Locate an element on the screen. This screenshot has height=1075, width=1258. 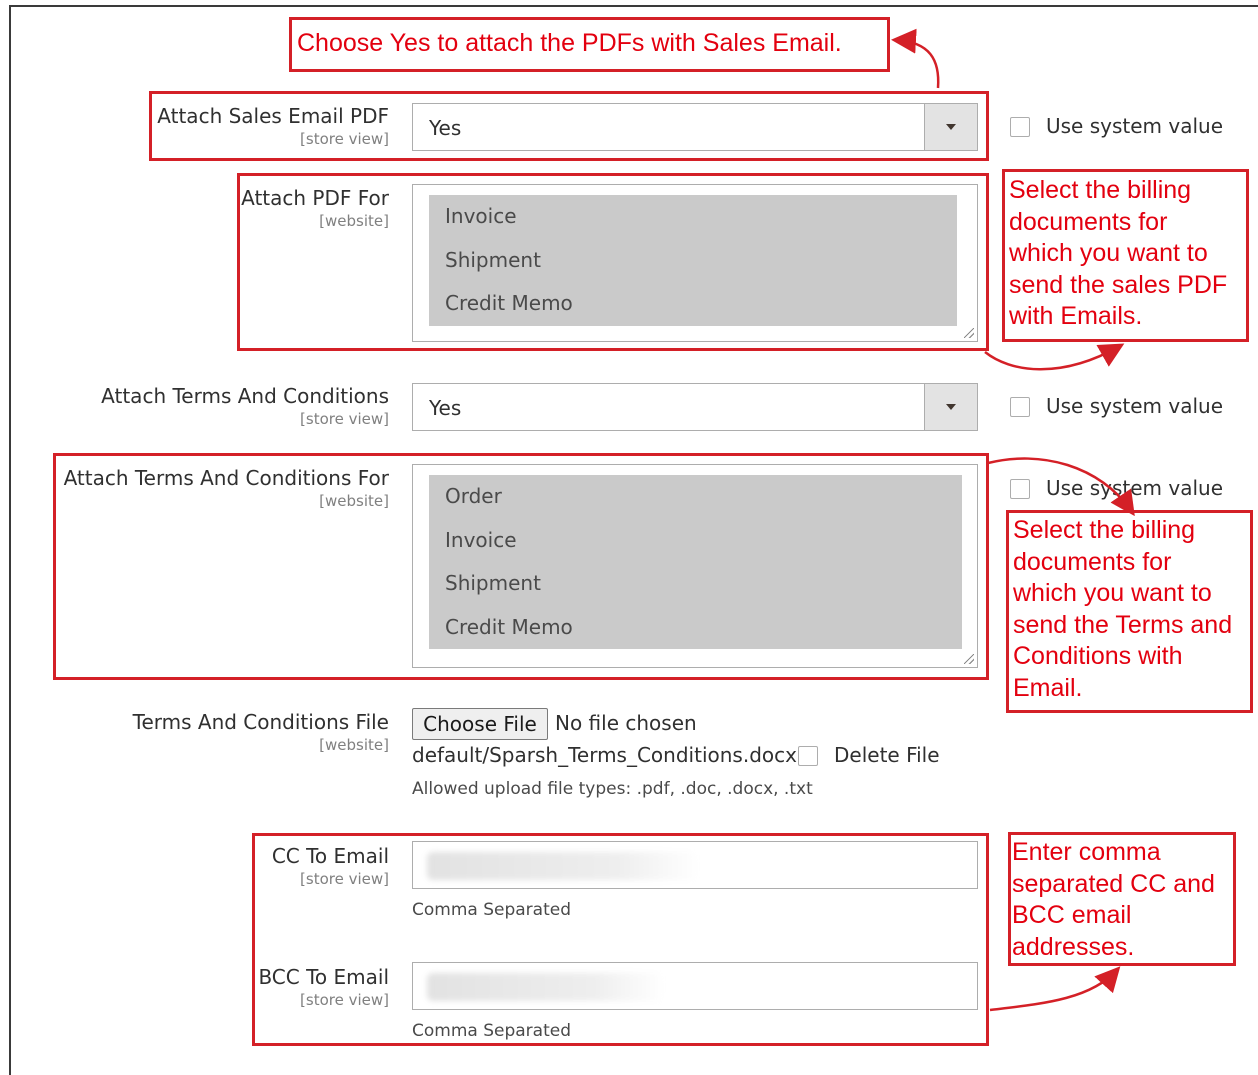
arrow-to-top-note is located at coordinates (915, 58).